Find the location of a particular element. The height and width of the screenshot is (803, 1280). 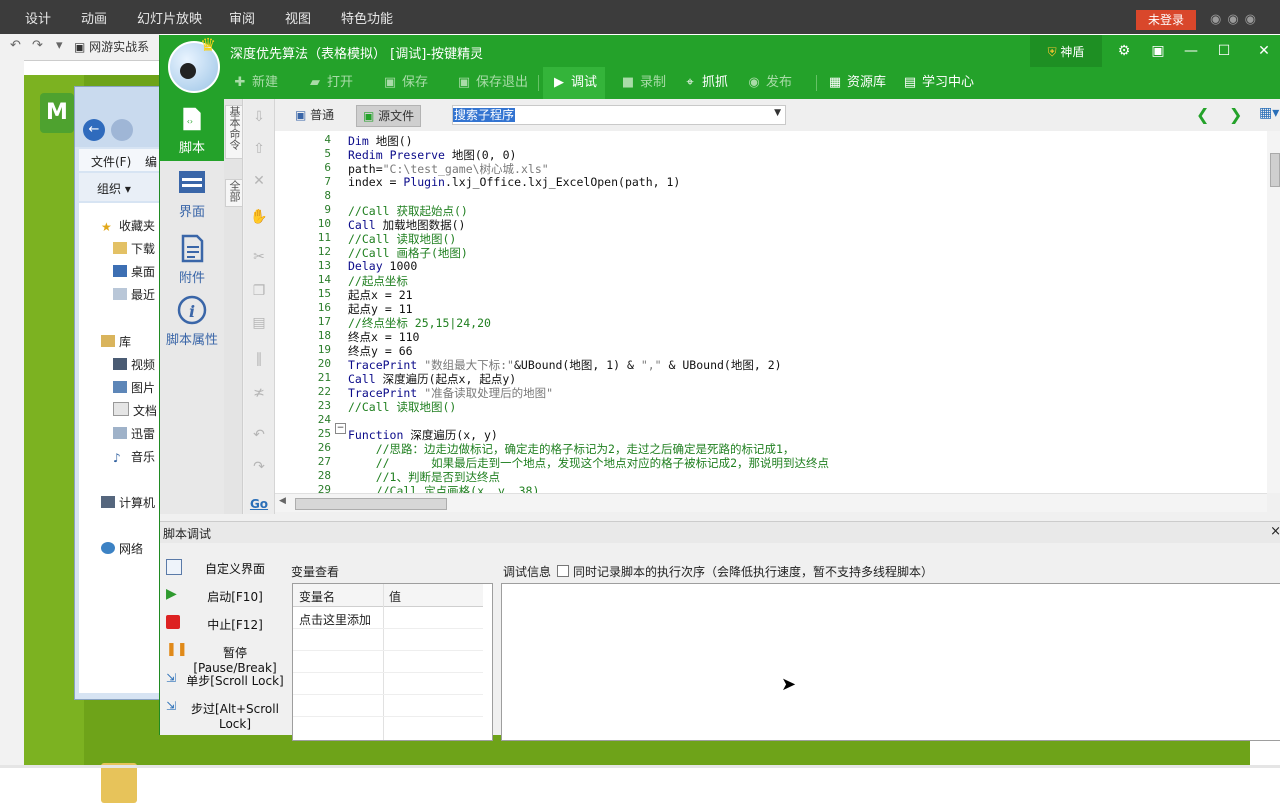

cut-icon: ✂ is located at coordinates (259, 257).